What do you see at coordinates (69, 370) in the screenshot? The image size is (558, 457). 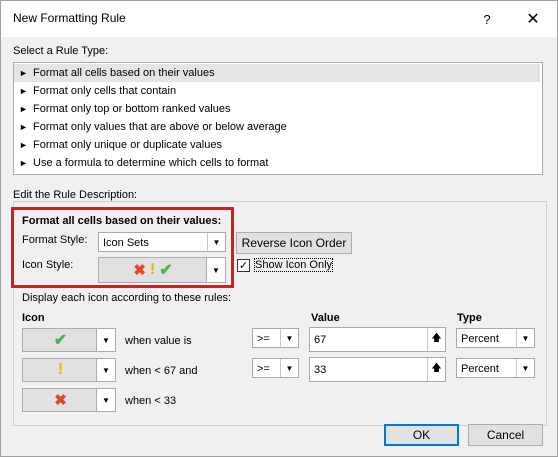 I see `rule2-icon-dropdown: ! ▼` at bounding box center [69, 370].